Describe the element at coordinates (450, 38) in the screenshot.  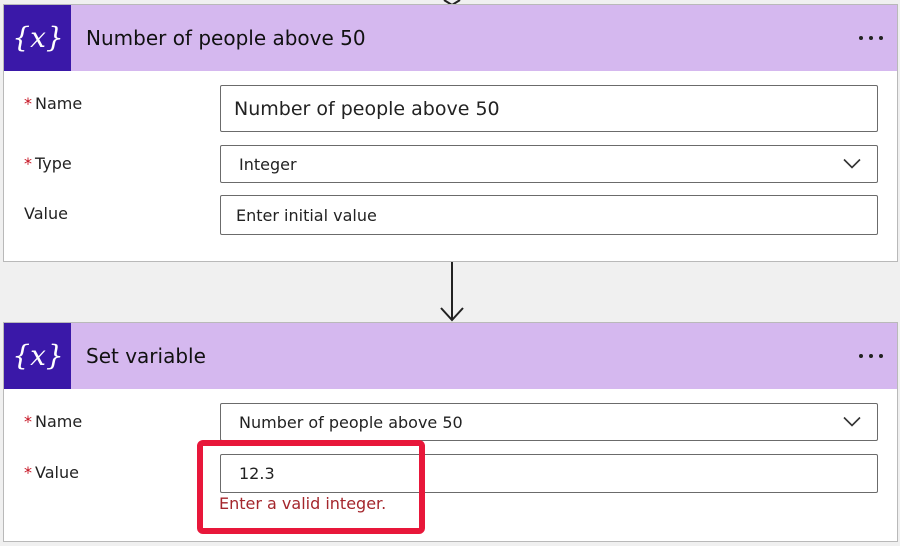
I see `card-header: {x} Number of people above 50` at that location.